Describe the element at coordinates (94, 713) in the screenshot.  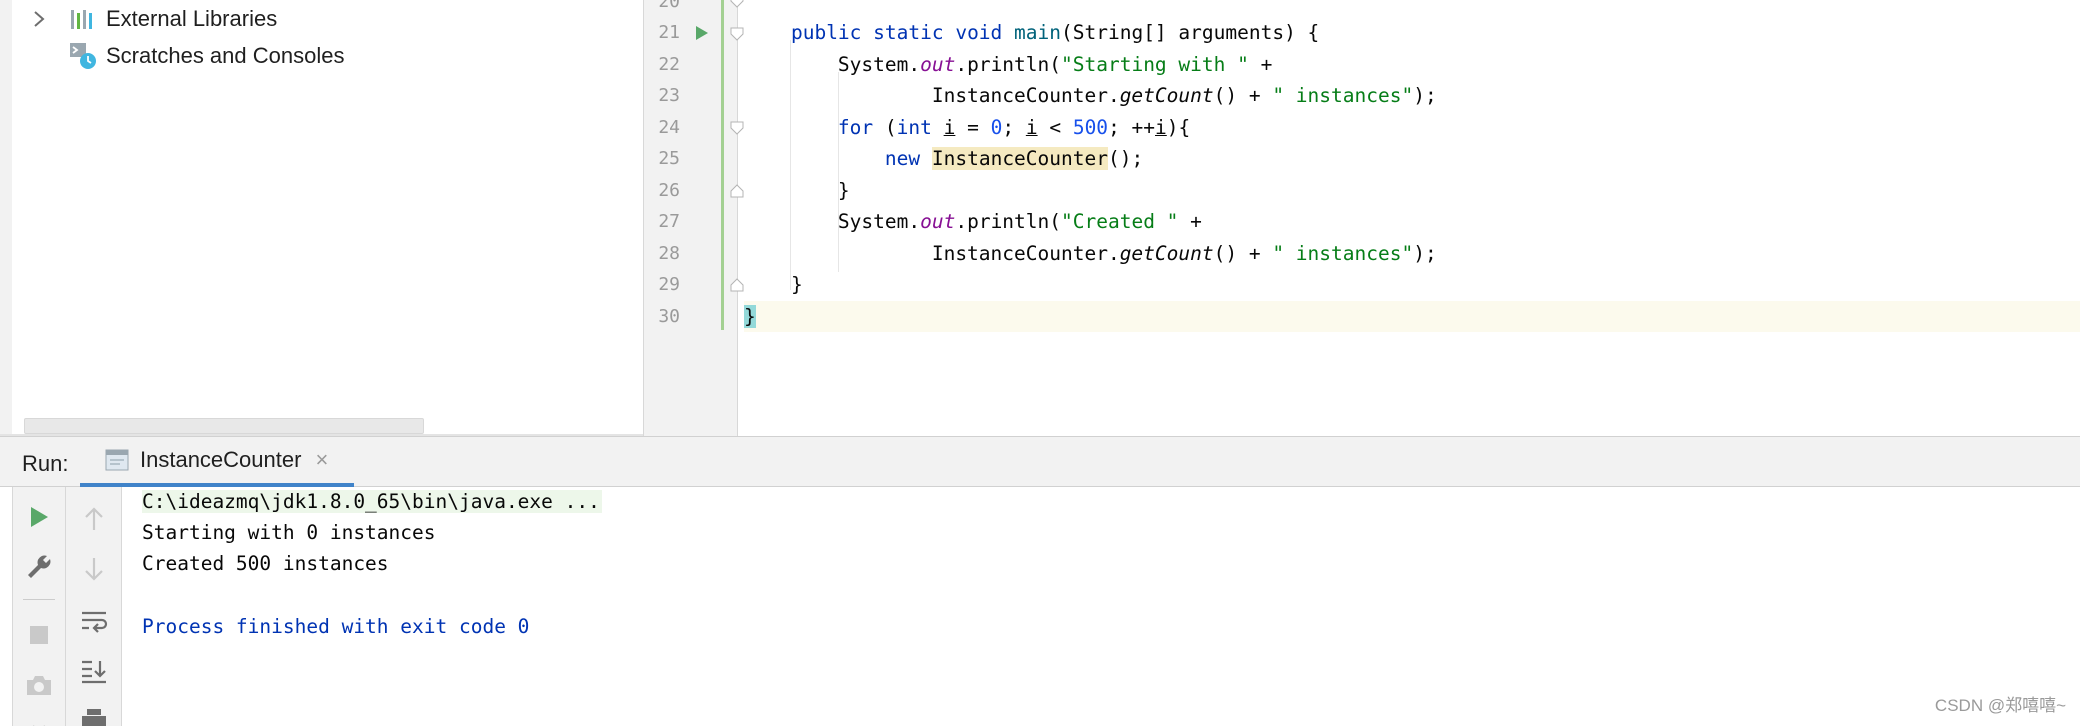
I see `print-icon` at that location.